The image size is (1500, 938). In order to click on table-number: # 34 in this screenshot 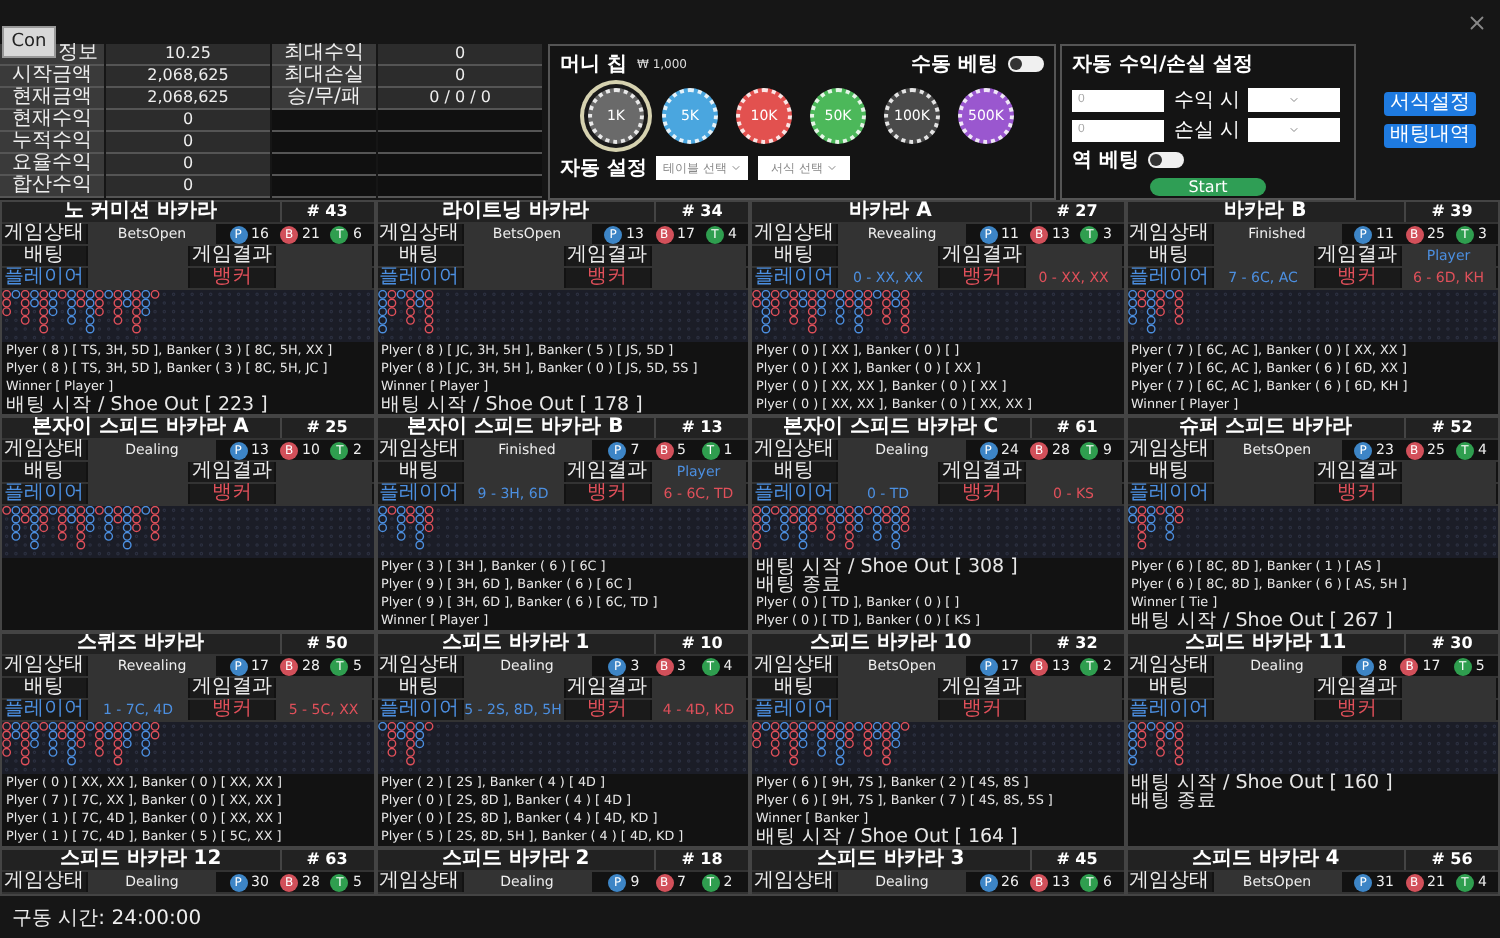, I will do `click(702, 212)`.